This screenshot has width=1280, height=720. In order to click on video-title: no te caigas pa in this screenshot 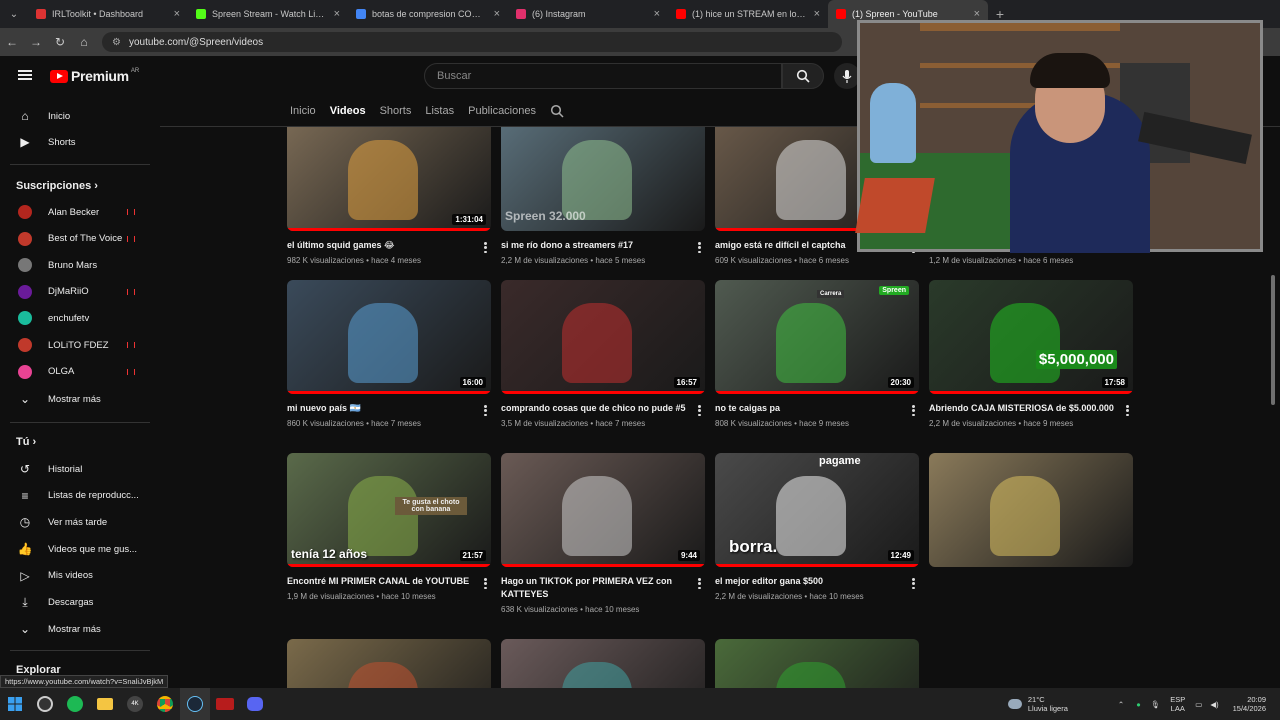, I will do `click(807, 408)`.